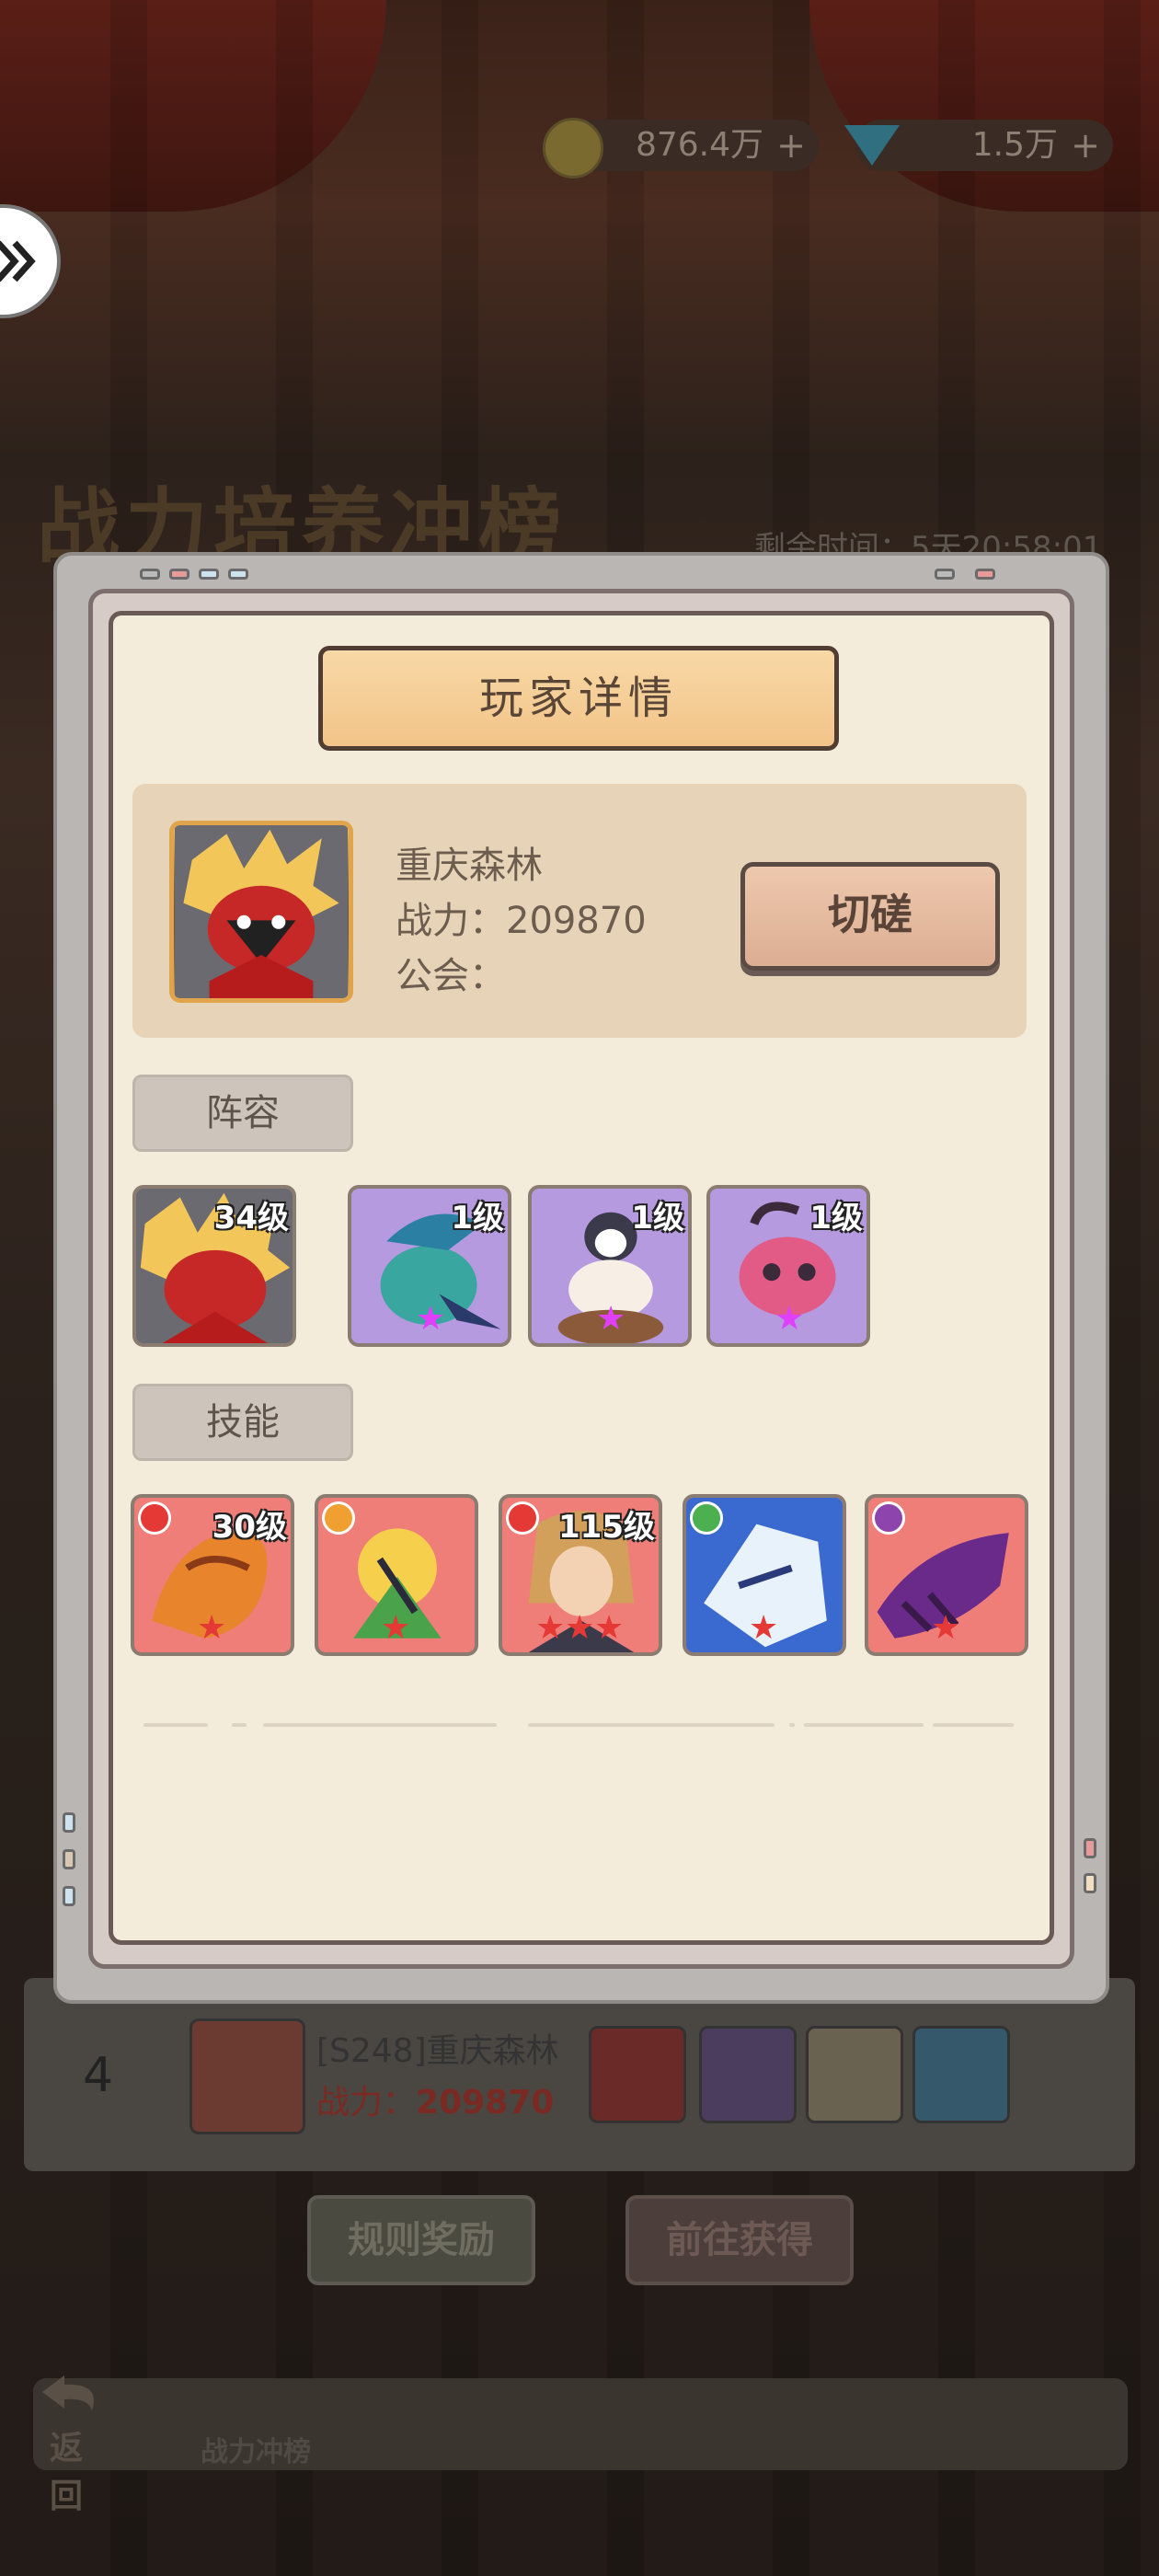  What do you see at coordinates (429, 1266) in the screenshot?
I see `lineup-hero-2: 1级 ★` at bounding box center [429, 1266].